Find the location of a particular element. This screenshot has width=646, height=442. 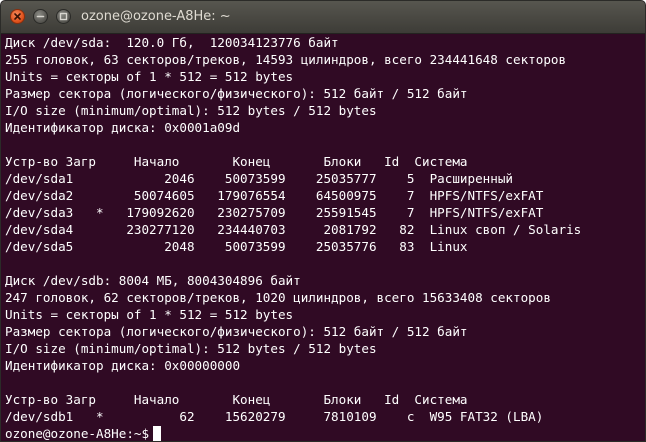

terminal-line: Идентификатор диска: 0x00000000 is located at coordinates (123, 365).